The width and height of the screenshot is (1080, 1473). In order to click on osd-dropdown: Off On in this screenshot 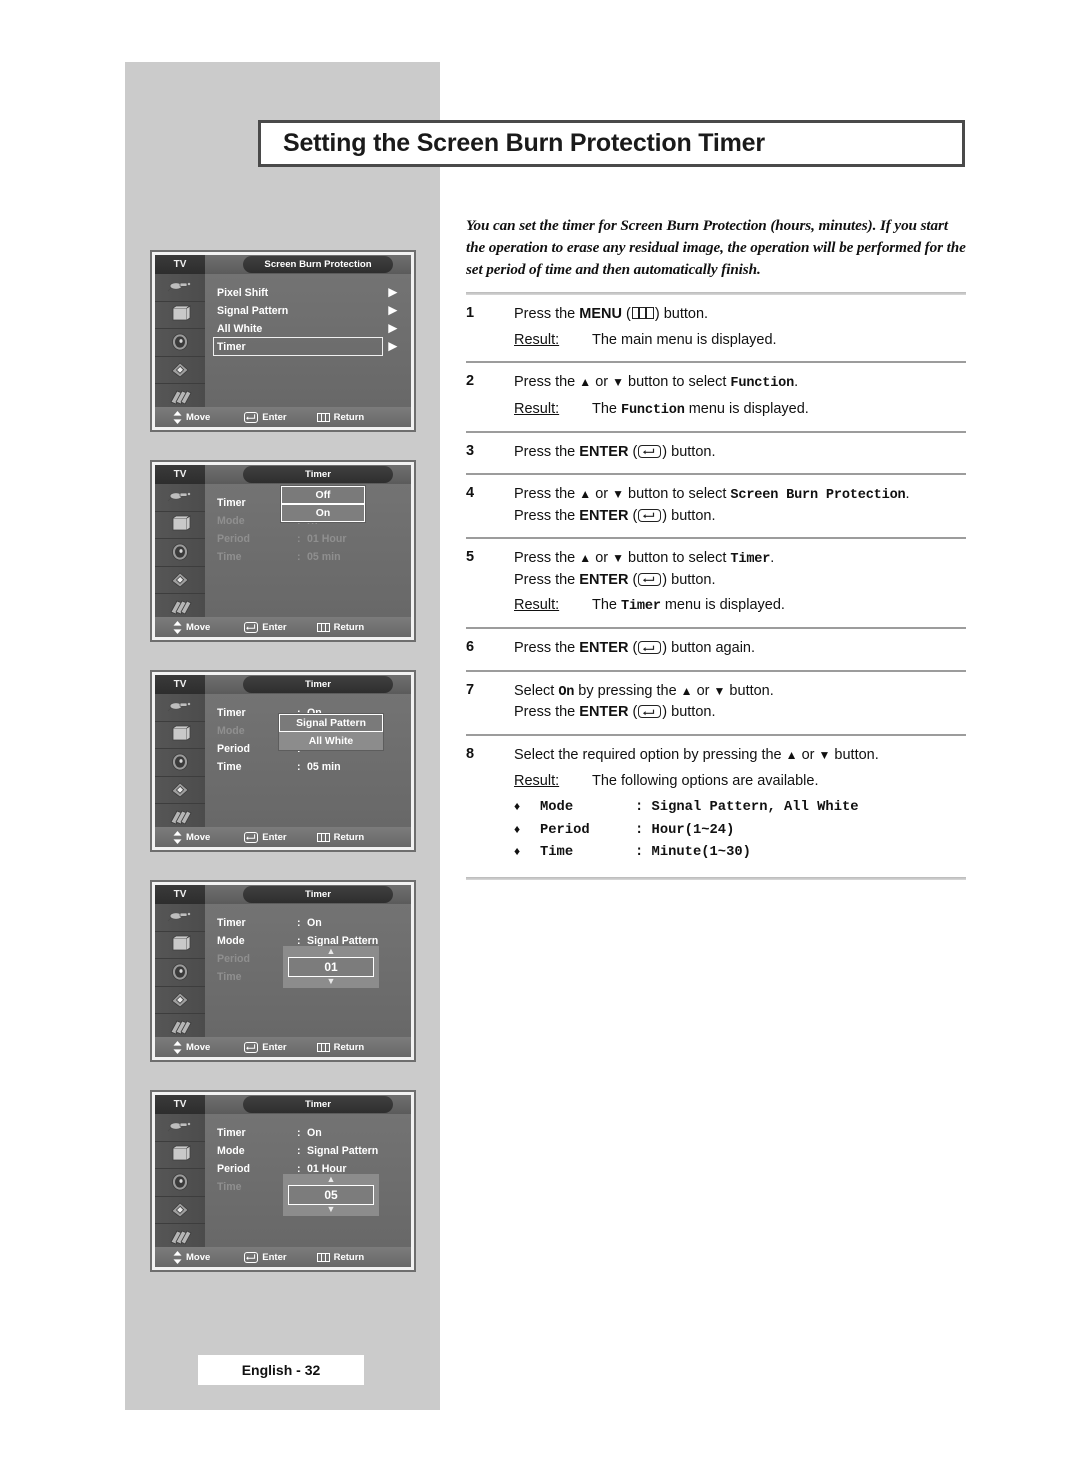, I will do `click(323, 504)`.